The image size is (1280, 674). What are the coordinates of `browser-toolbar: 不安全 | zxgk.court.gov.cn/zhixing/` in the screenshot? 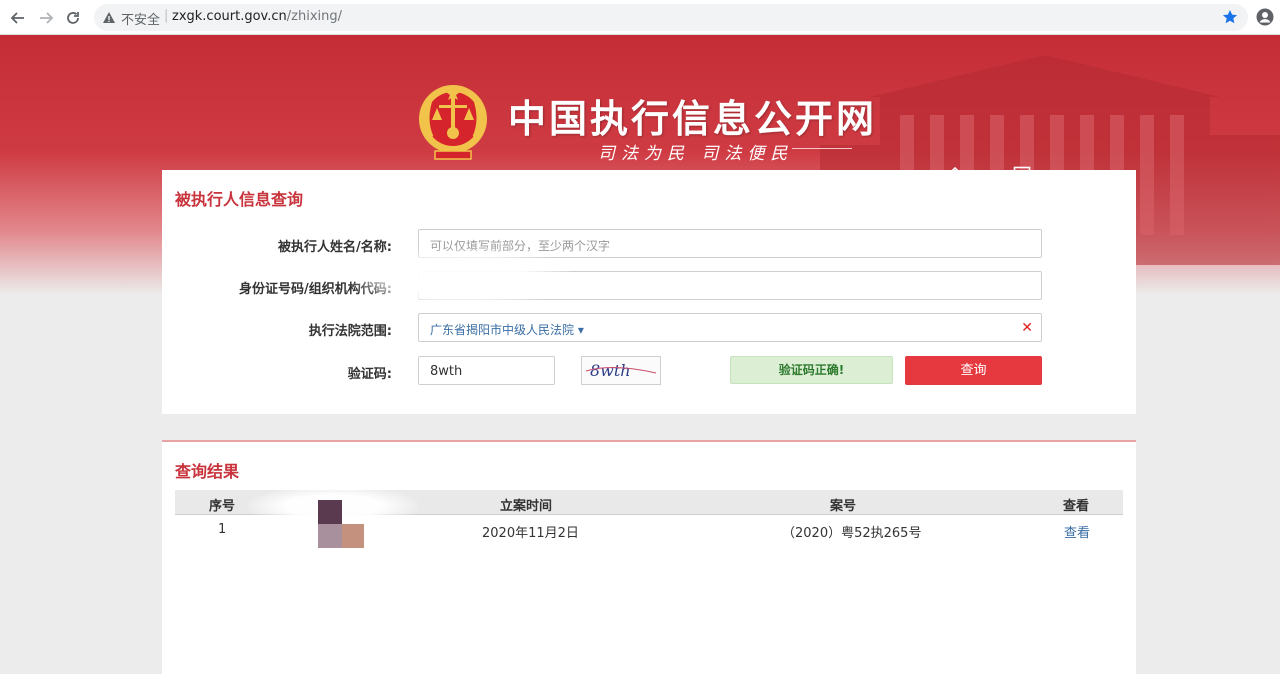 It's located at (640, 17).